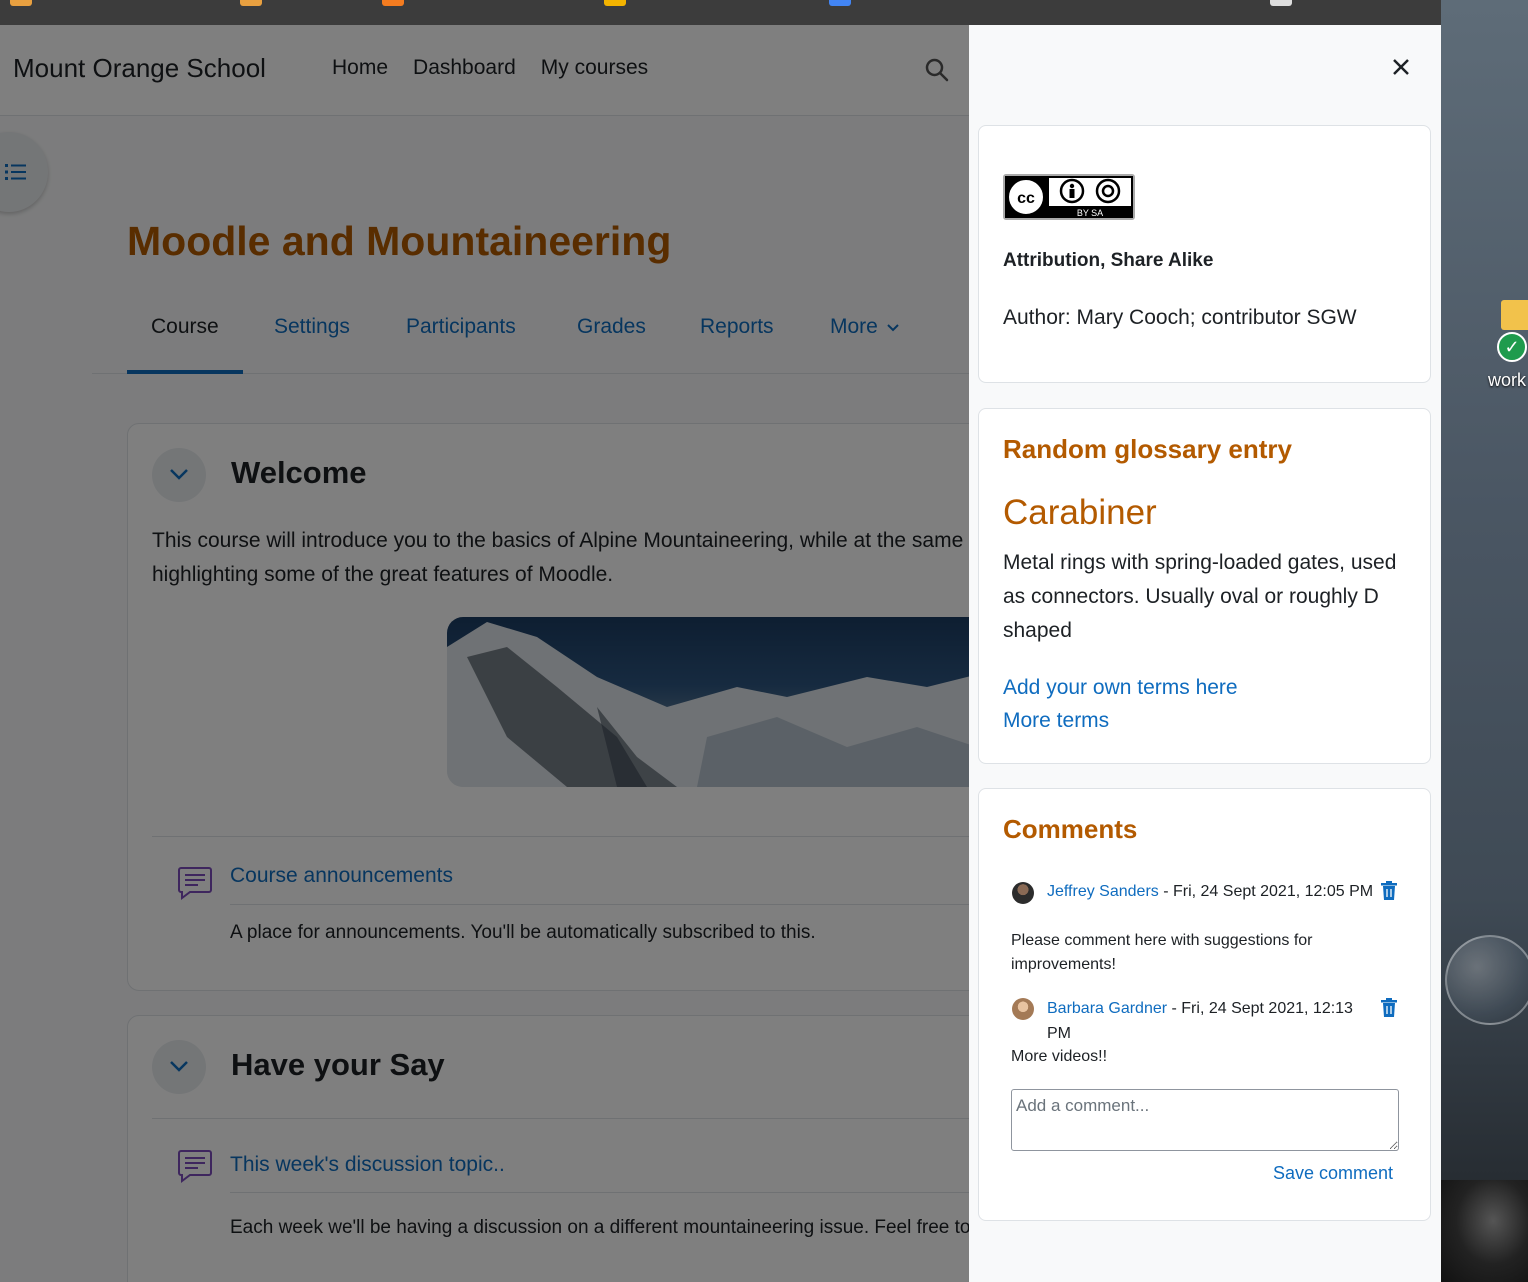 The image size is (1528, 1282). I want to click on comment-text: More videos!!, so click(1059, 1056).